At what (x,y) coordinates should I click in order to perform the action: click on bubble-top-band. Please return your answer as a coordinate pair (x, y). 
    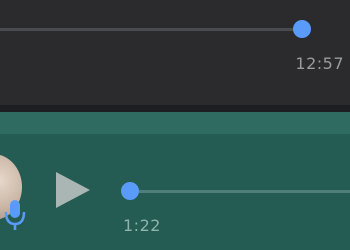
    Looking at the image, I should click on (175, 123).